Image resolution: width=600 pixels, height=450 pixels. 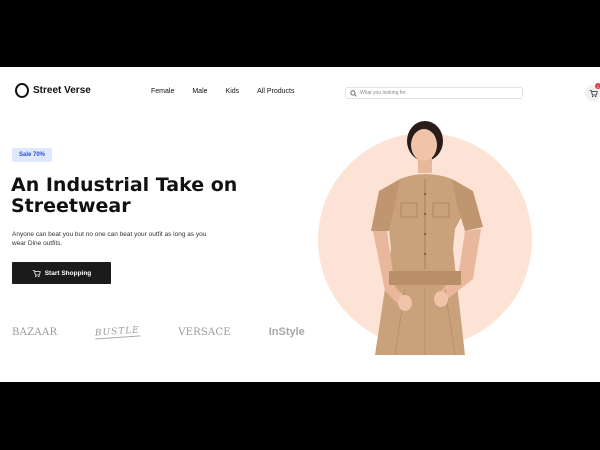 I want to click on hero-title-line2: Streetwear, so click(x=71, y=206).